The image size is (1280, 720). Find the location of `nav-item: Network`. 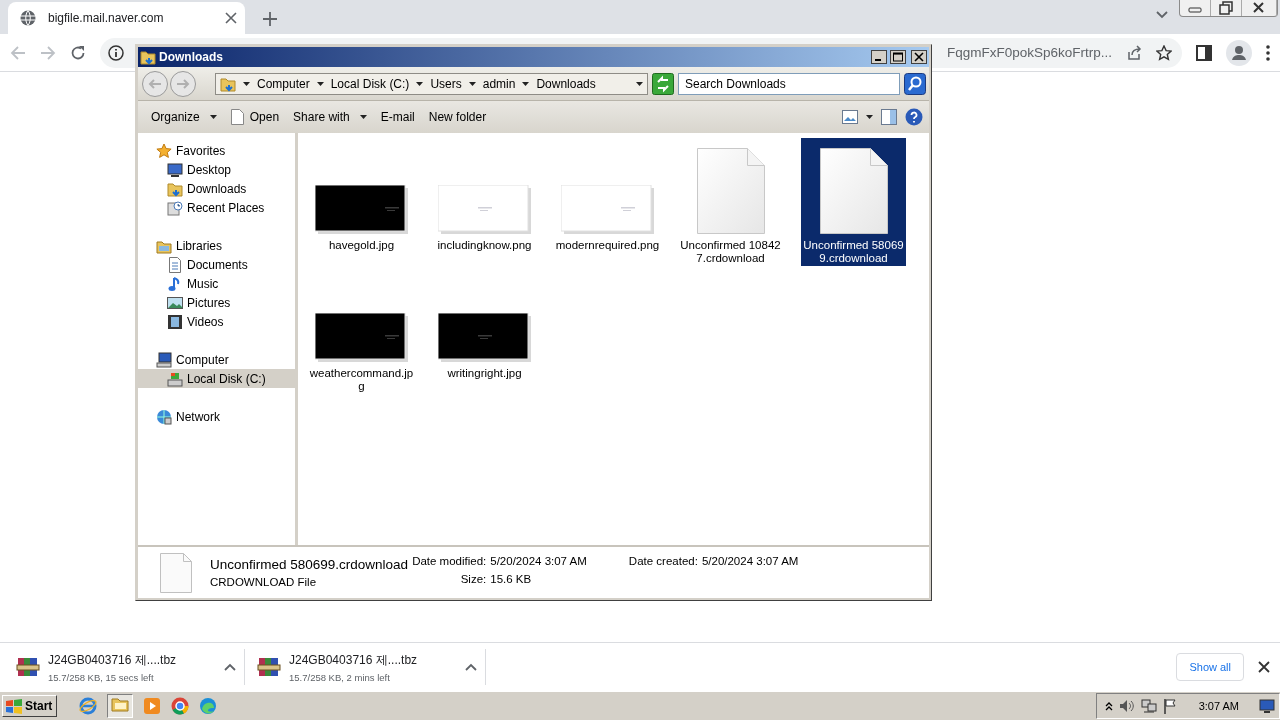

nav-item: Network is located at coordinates (216, 416).